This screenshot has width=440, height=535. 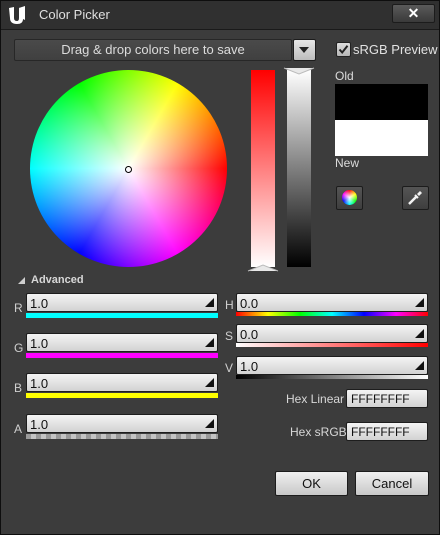 What do you see at coordinates (122, 315) in the screenshot?
I see `red-channel-bar` at bounding box center [122, 315].